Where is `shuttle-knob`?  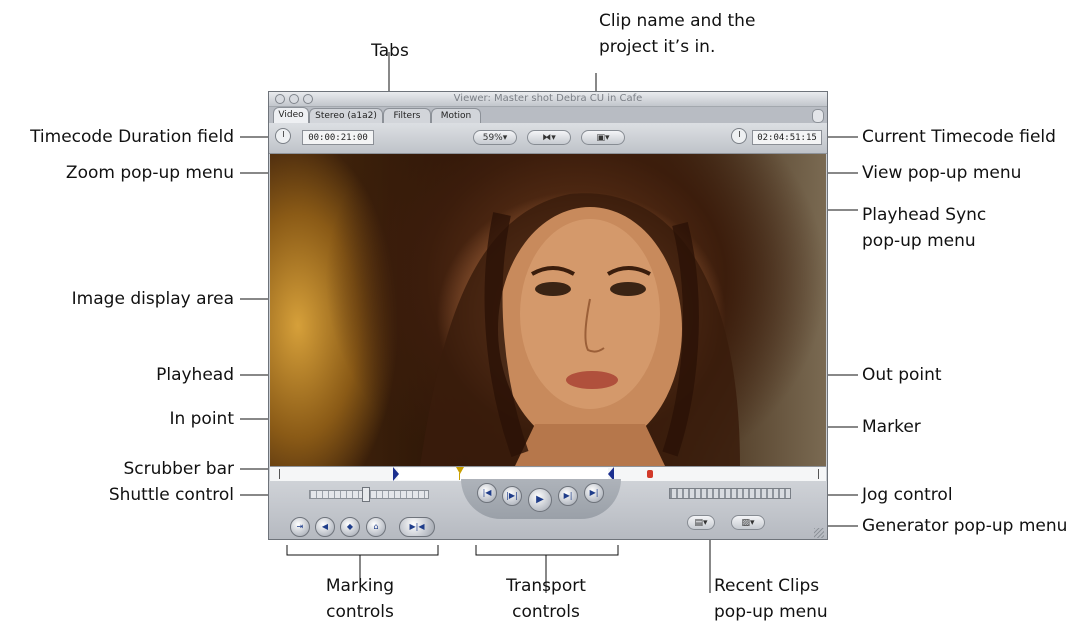
shuttle-knob is located at coordinates (366, 494).